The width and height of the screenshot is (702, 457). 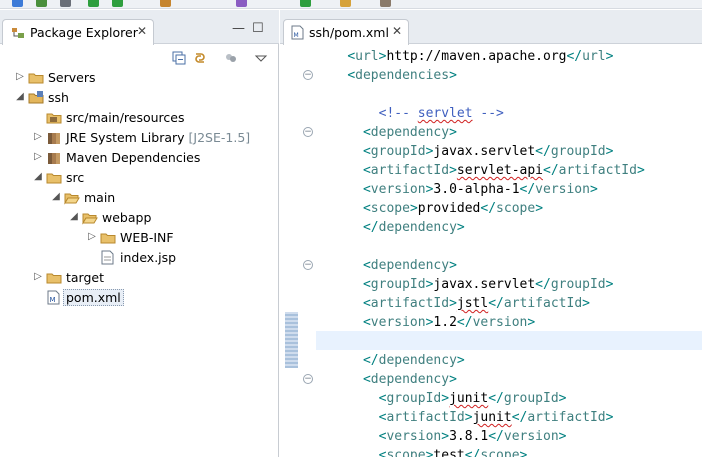 I want to click on debug-icon, so click(x=93, y=3).